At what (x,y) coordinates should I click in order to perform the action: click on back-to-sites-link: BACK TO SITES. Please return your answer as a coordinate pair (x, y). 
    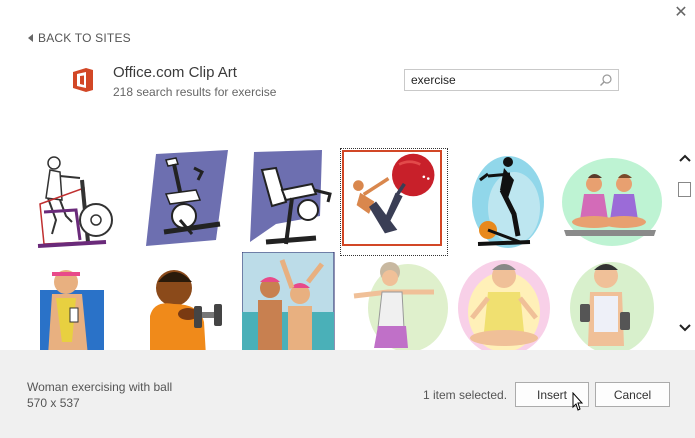
    Looking at the image, I should click on (79, 38).